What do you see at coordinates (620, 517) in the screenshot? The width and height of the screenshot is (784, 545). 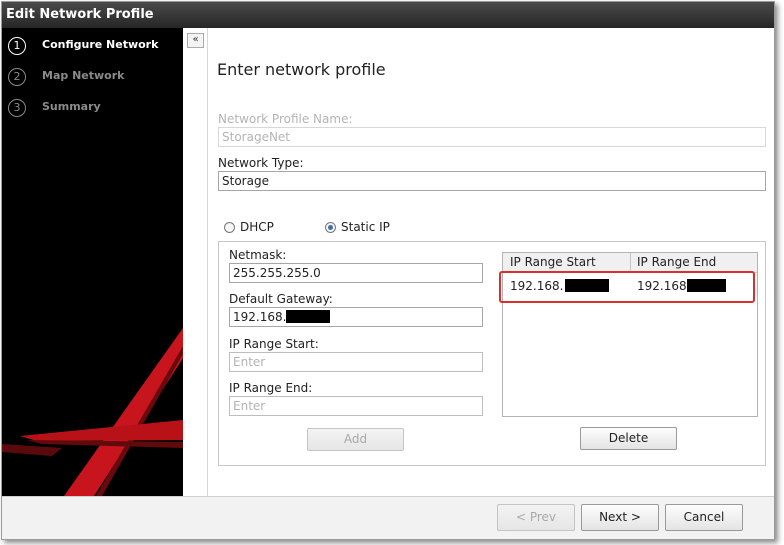 I see `next-button: Next >` at bounding box center [620, 517].